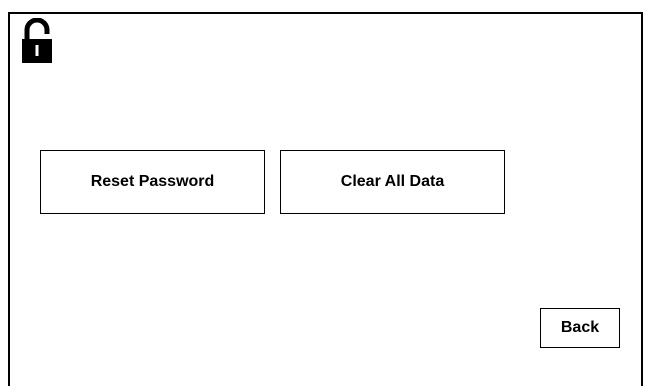  Describe the element at coordinates (37, 40) in the screenshot. I see `unlocked-padlock-icon` at that location.